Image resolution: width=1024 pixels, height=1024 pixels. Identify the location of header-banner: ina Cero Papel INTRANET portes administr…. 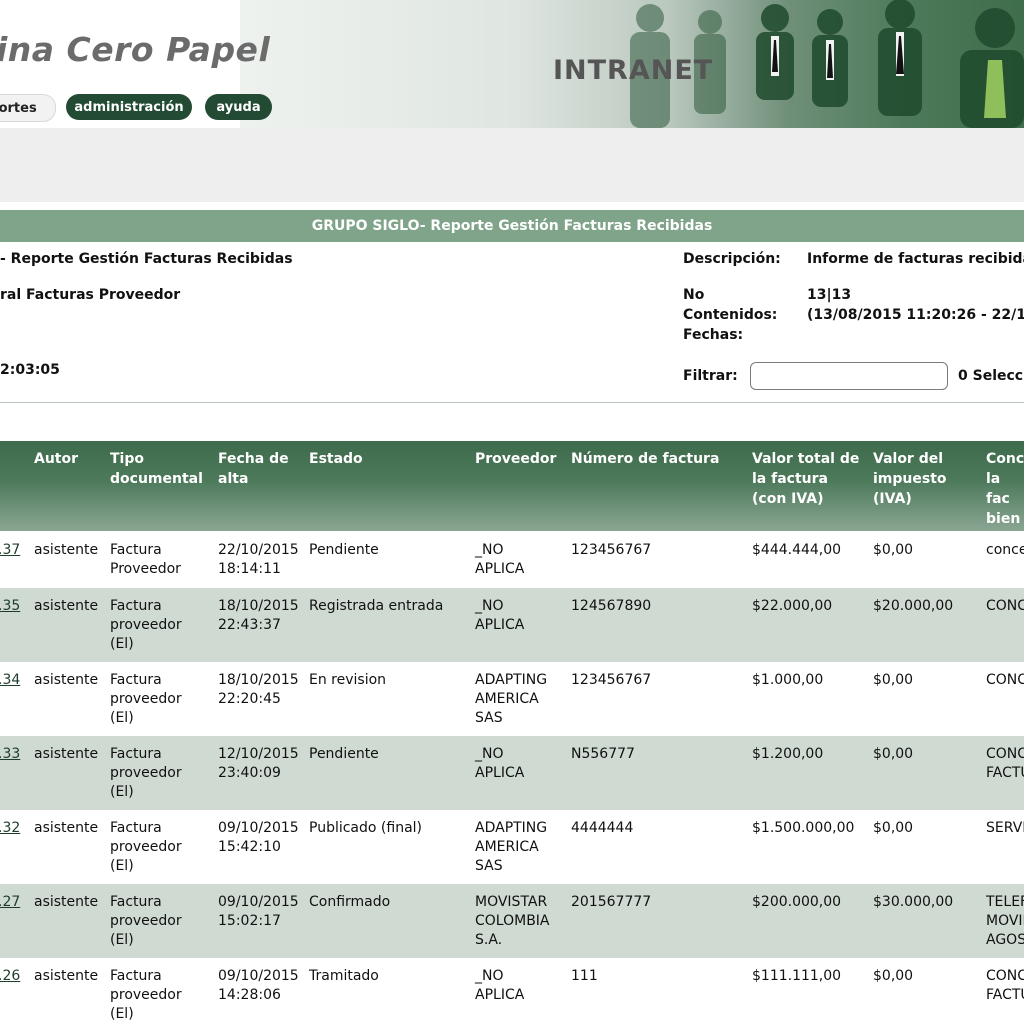
(512, 64).